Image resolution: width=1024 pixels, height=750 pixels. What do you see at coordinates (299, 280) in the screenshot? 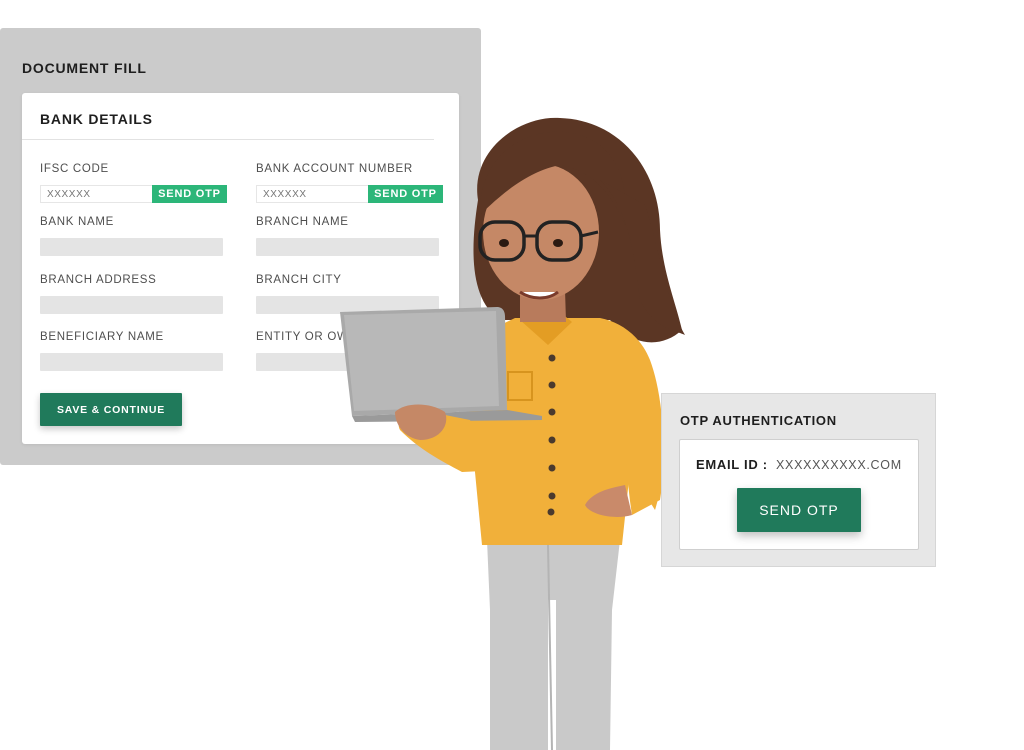
I see `branch-city-label: BRANCH CITY` at bounding box center [299, 280].